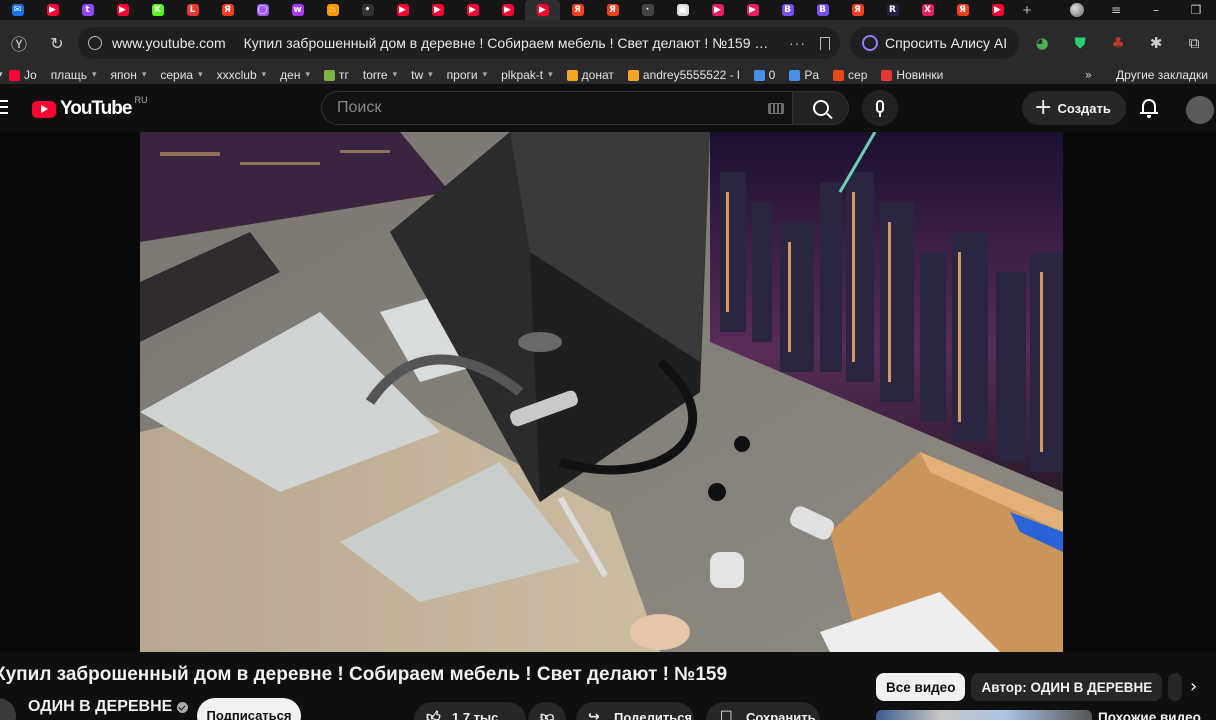 The height and width of the screenshot is (720, 1216). What do you see at coordinates (375, 75) in the screenshot?
I see `bookmark-label: torre` at bounding box center [375, 75].